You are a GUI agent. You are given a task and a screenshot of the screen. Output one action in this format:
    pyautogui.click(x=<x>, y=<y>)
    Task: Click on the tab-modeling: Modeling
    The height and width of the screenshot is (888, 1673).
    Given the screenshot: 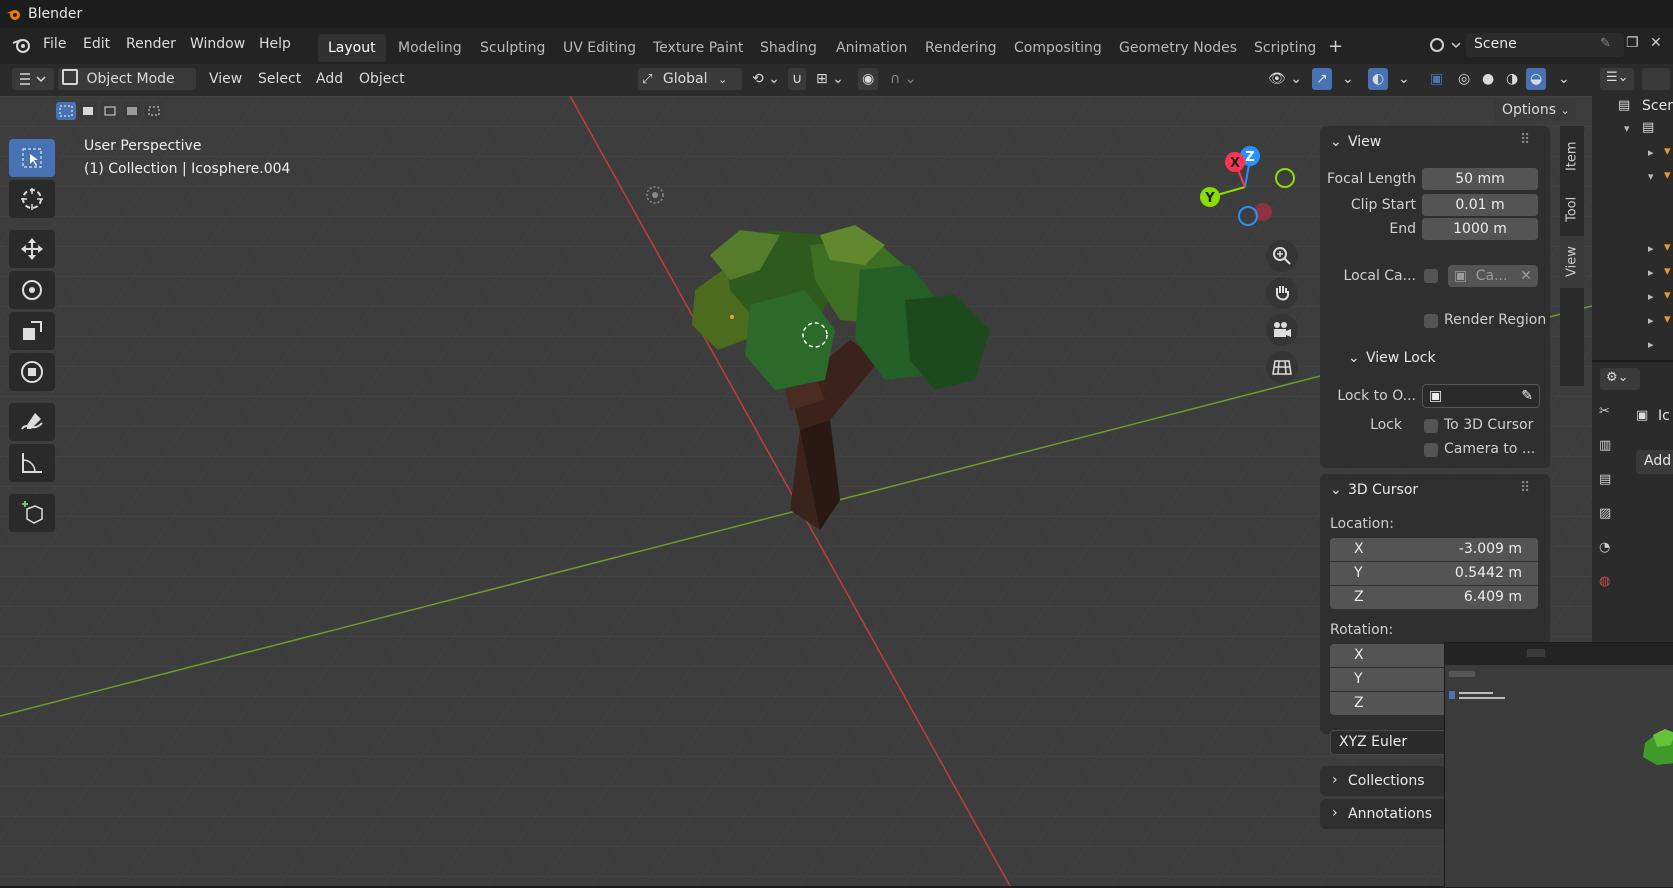 What is the action you would take?
    pyautogui.click(x=430, y=48)
    